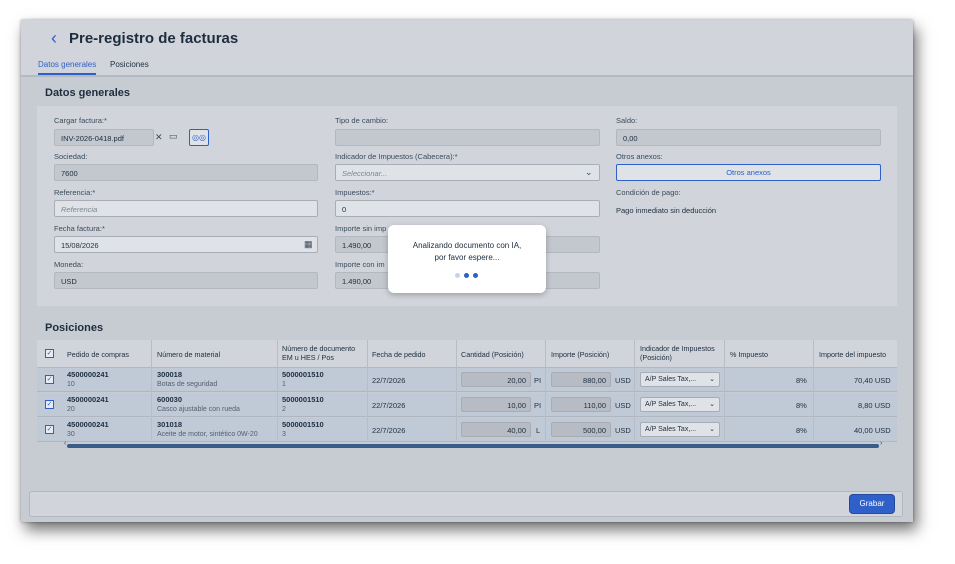  I want to click on file-name: INV-2026-0418.pdf, so click(92, 138).